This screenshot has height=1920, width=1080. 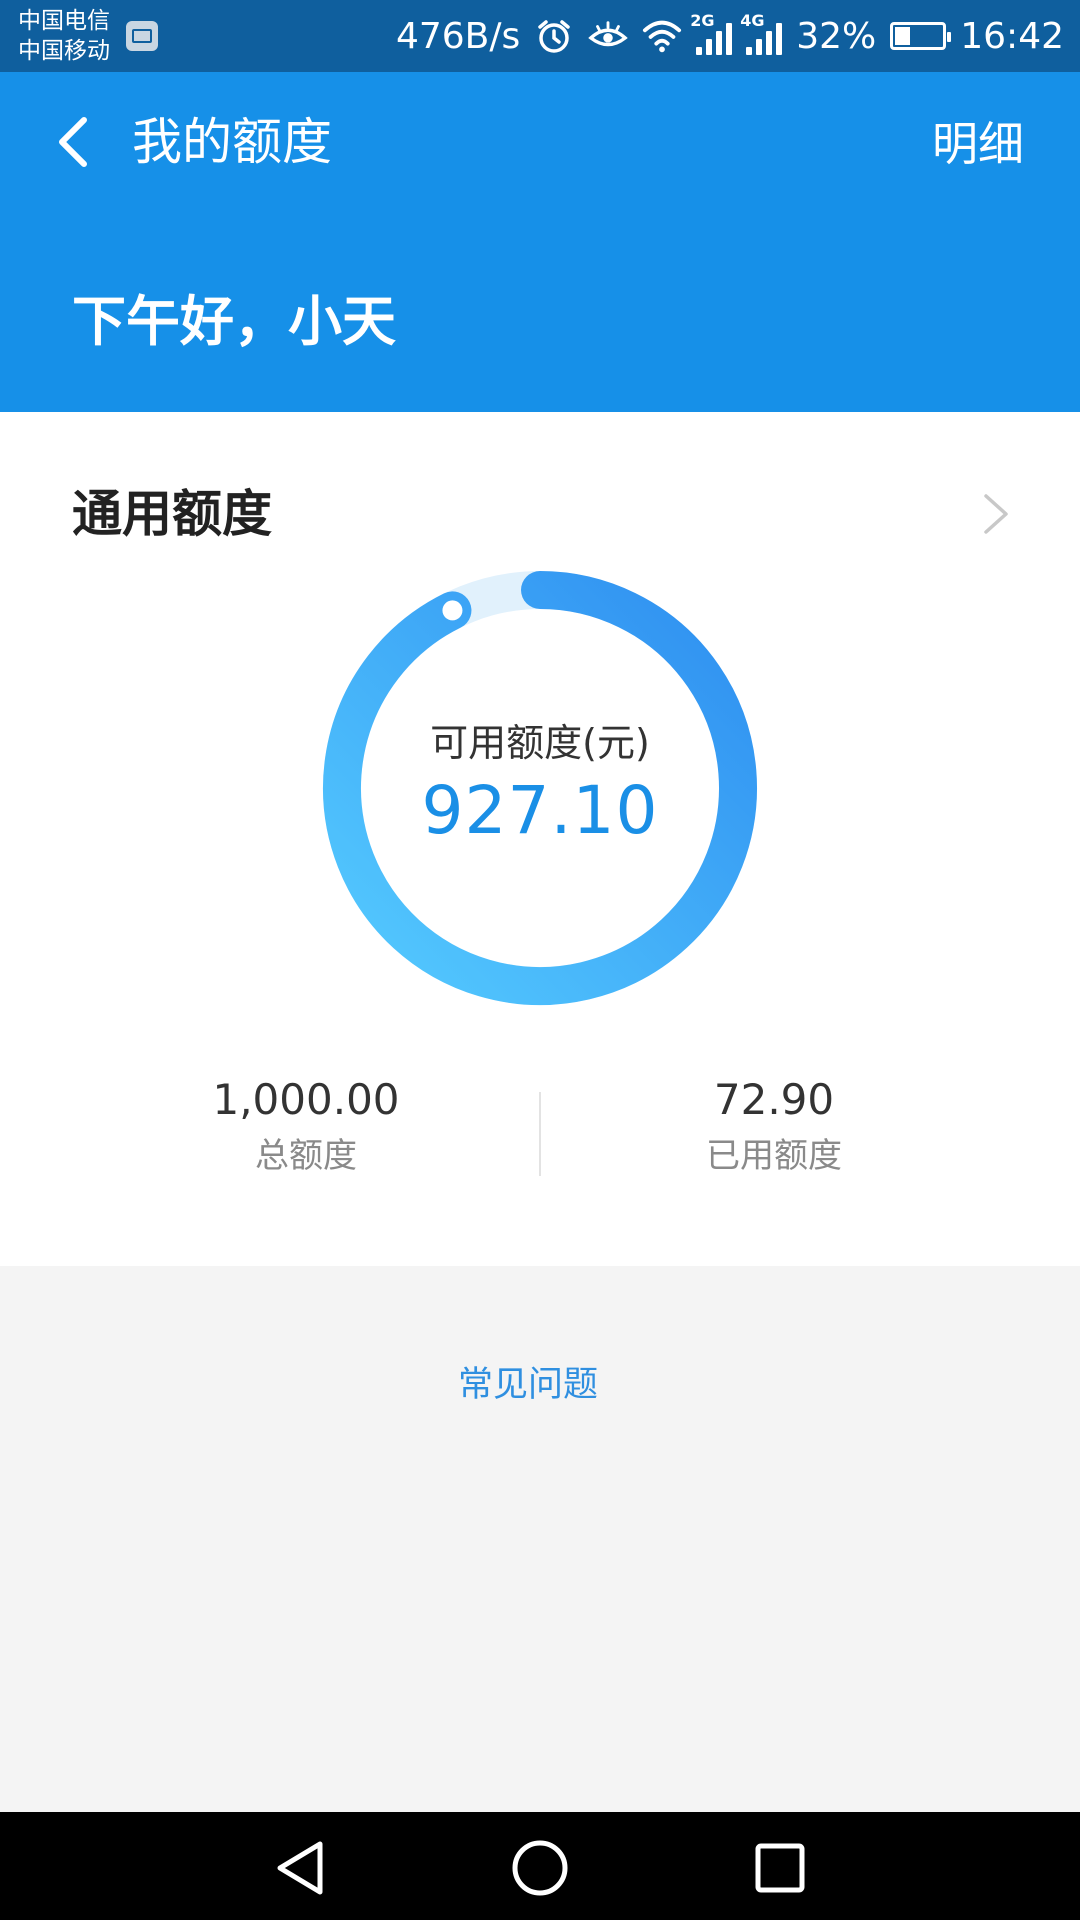 What do you see at coordinates (172, 514) in the screenshot?
I see `card-title: 通用额度` at bounding box center [172, 514].